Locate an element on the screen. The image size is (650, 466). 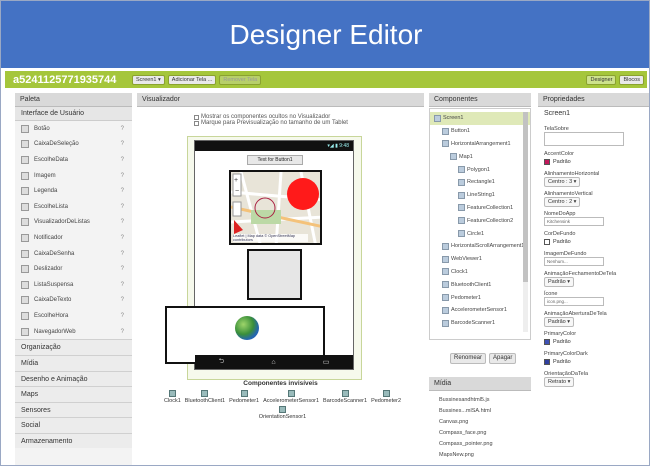
palette-category-organizacao: Organização is located at coordinates (73, 347).